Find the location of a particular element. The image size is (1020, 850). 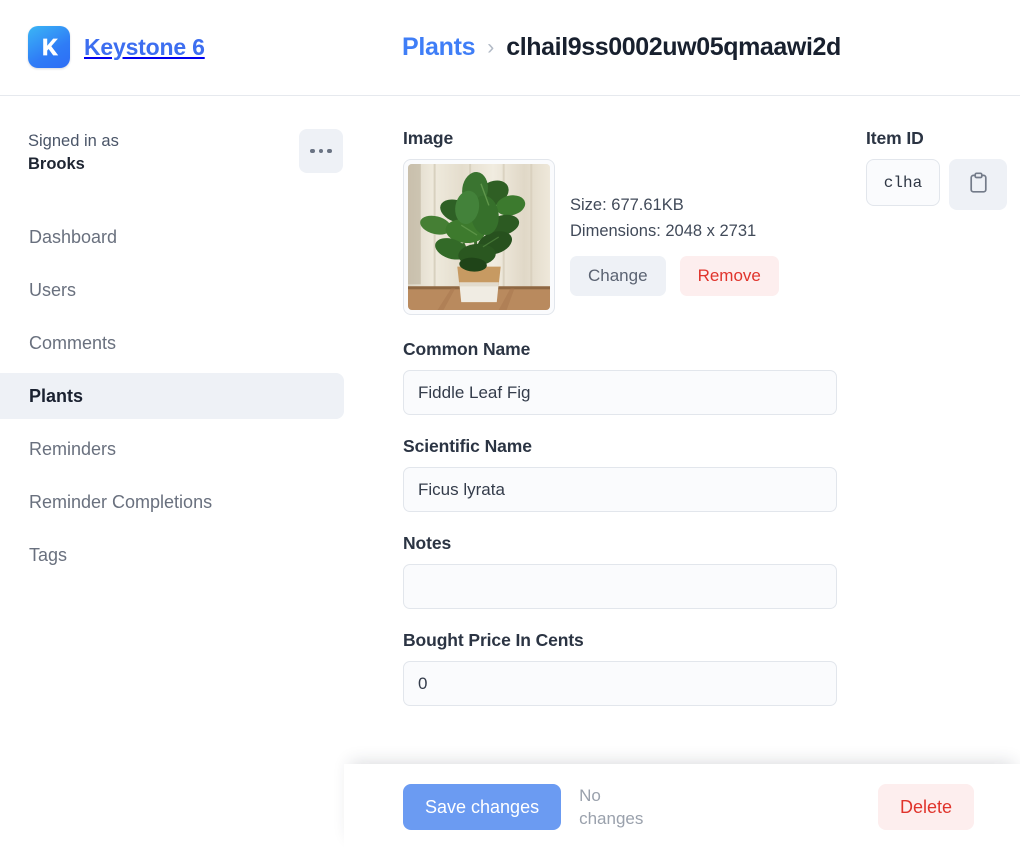

scientific-name-input is located at coordinates (620, 489).